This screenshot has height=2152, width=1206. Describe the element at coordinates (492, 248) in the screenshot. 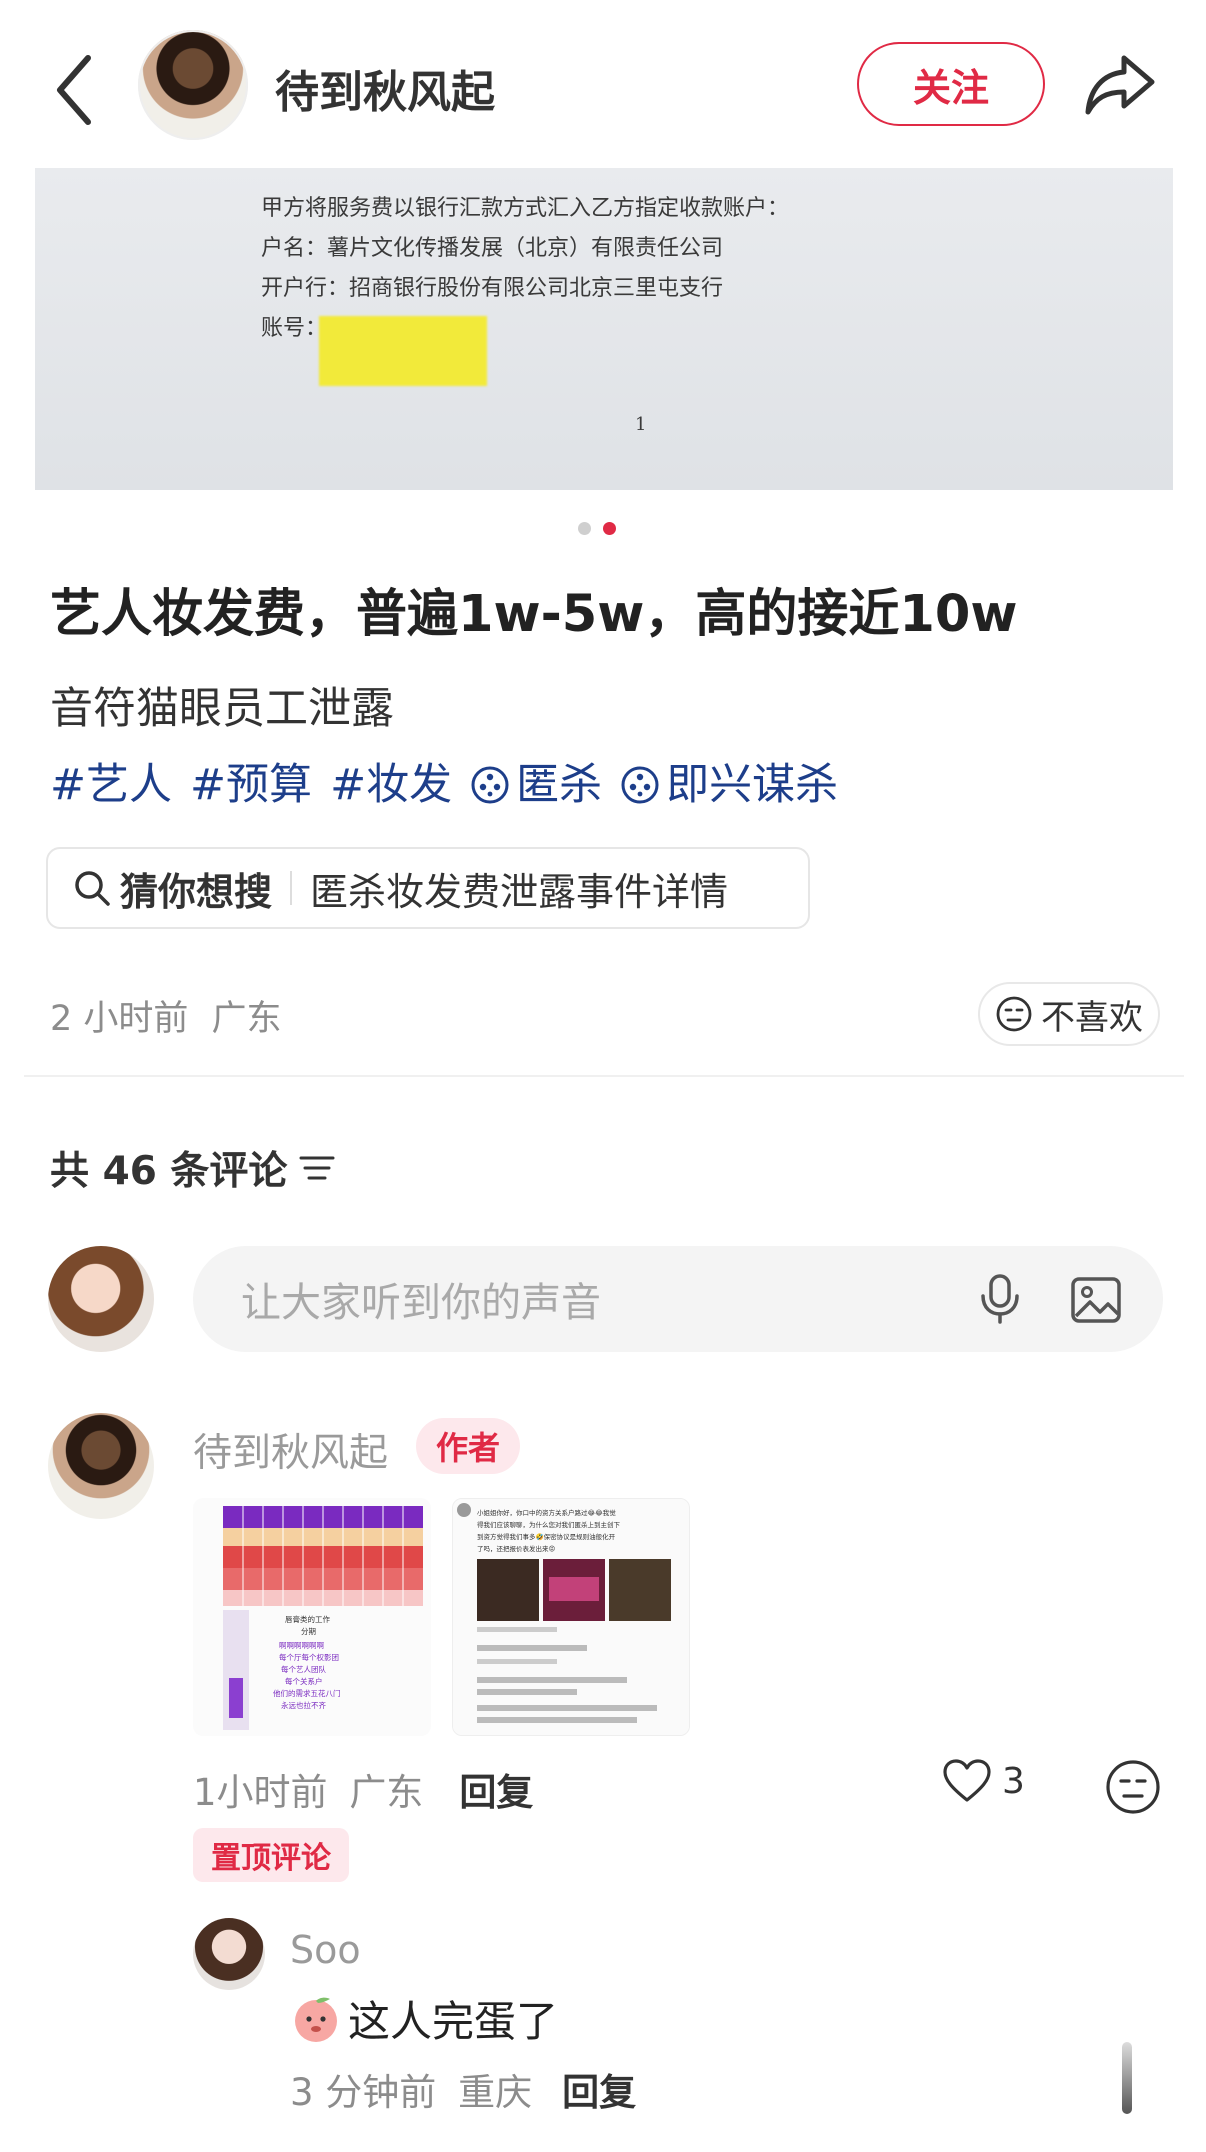

I see `doc-line: 户名：薯片文化传播发展（北京）有限责任公司` at that location.